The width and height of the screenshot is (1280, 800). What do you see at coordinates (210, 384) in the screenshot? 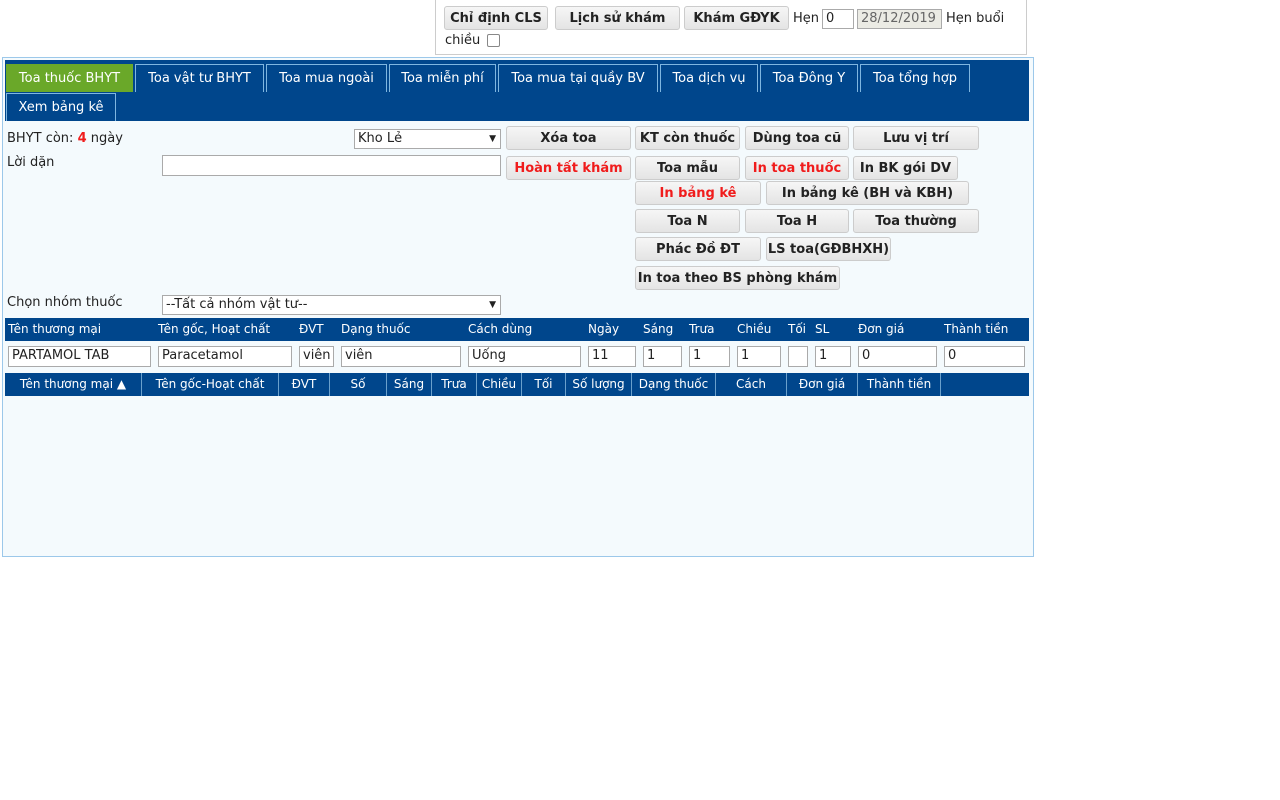
I see `grid-column-header: Tên gốc-Hoạt chất` at bounding box center [210, 384].